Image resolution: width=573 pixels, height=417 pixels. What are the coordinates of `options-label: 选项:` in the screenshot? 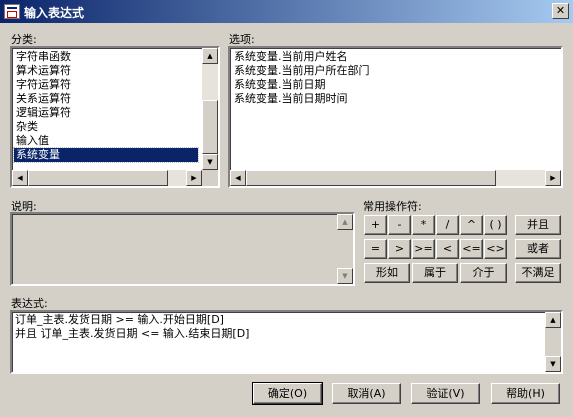 It's located at (242, 39).